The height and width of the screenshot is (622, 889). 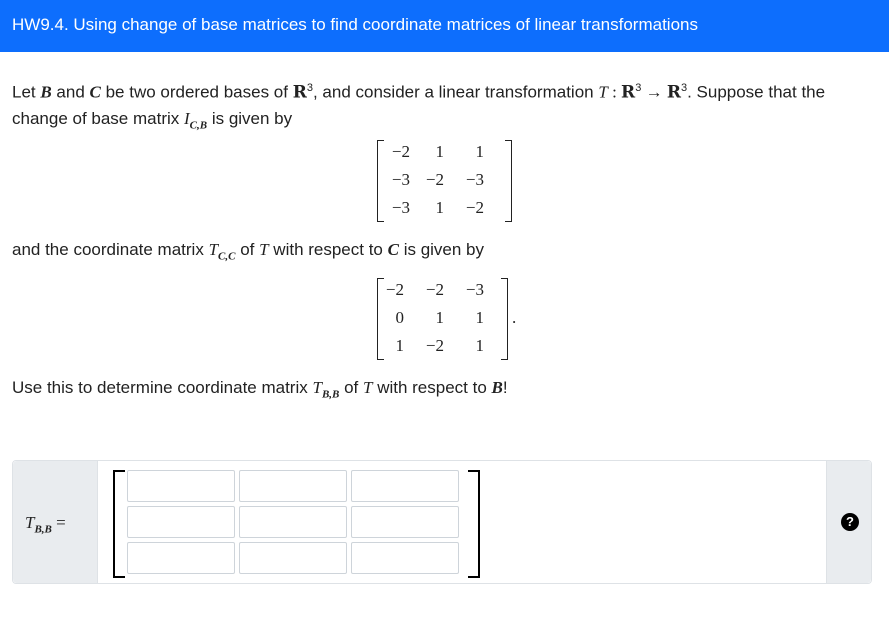 What do you see at coordinates (474, 289) in the screenshot?
I see `matrix2-entry: −3` at bounding box center [474, 289].